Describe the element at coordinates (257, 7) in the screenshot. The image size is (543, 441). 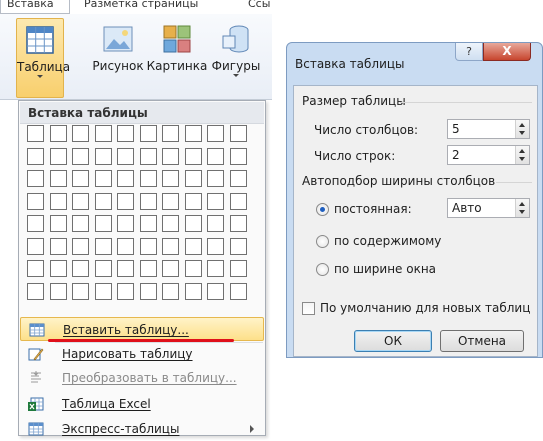
I see `tab-references: Ссы` at that location.